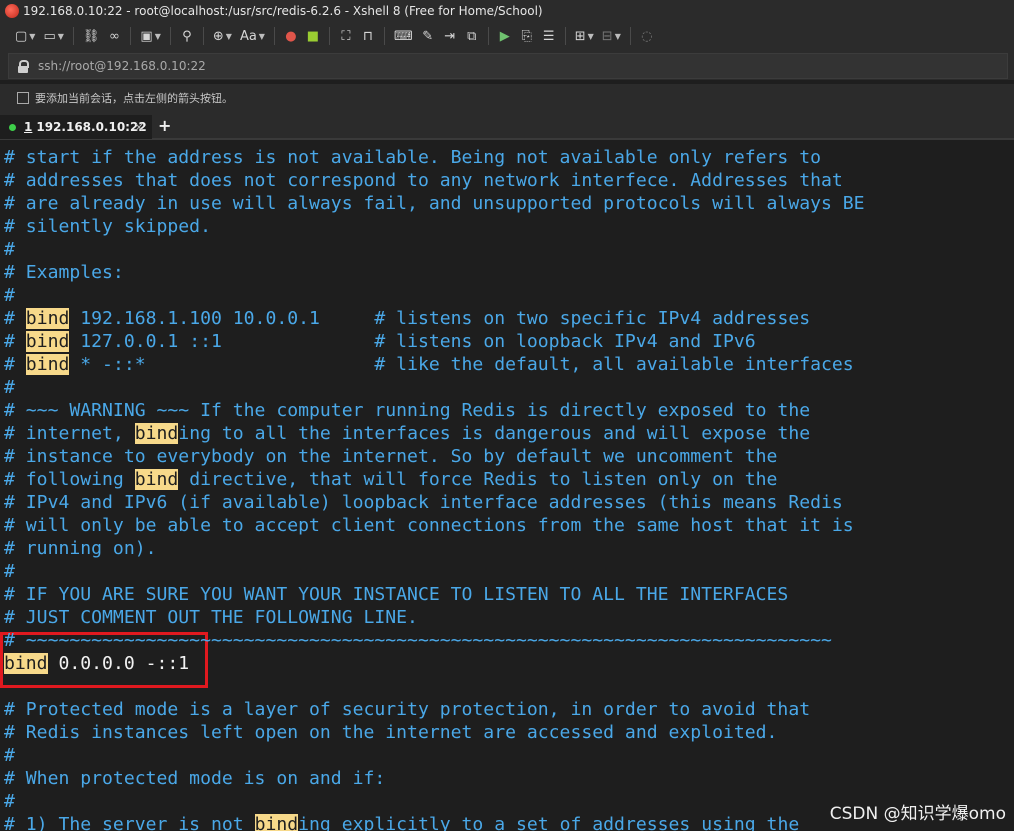  Describe the element at coordinates (917, 814) in the screenshot. I see `watermark: CSDN @知识学爆omo` at that location.